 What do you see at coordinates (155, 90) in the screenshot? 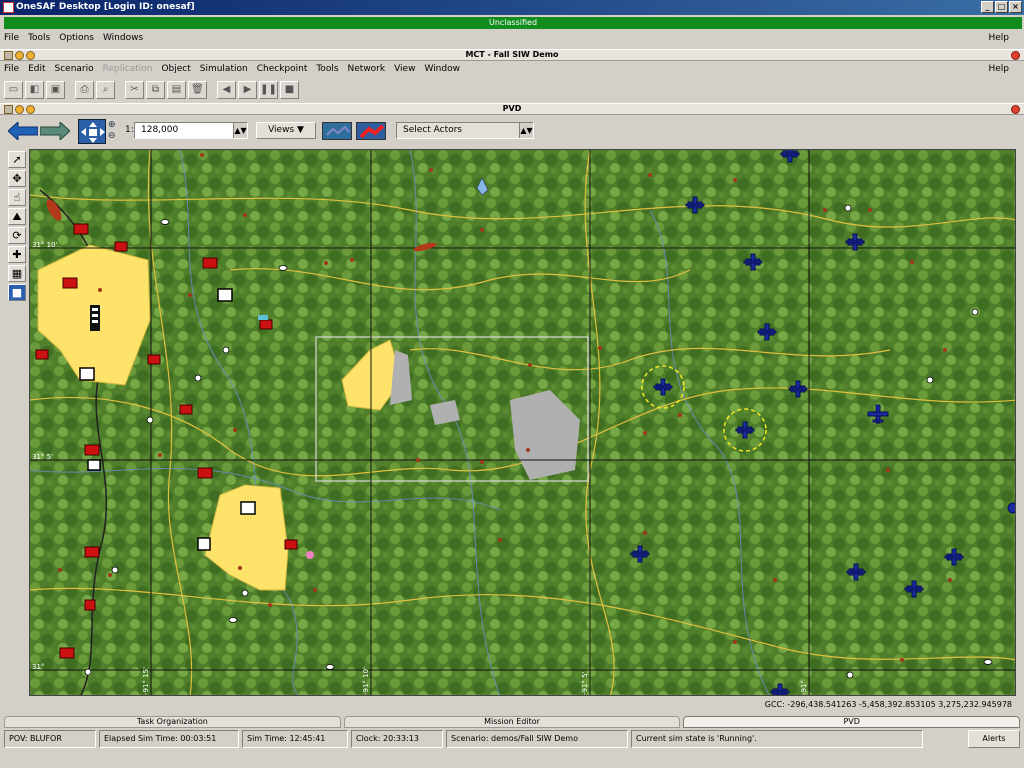
I see `copy-icon: ⧉` at bounding box center [155, 90].